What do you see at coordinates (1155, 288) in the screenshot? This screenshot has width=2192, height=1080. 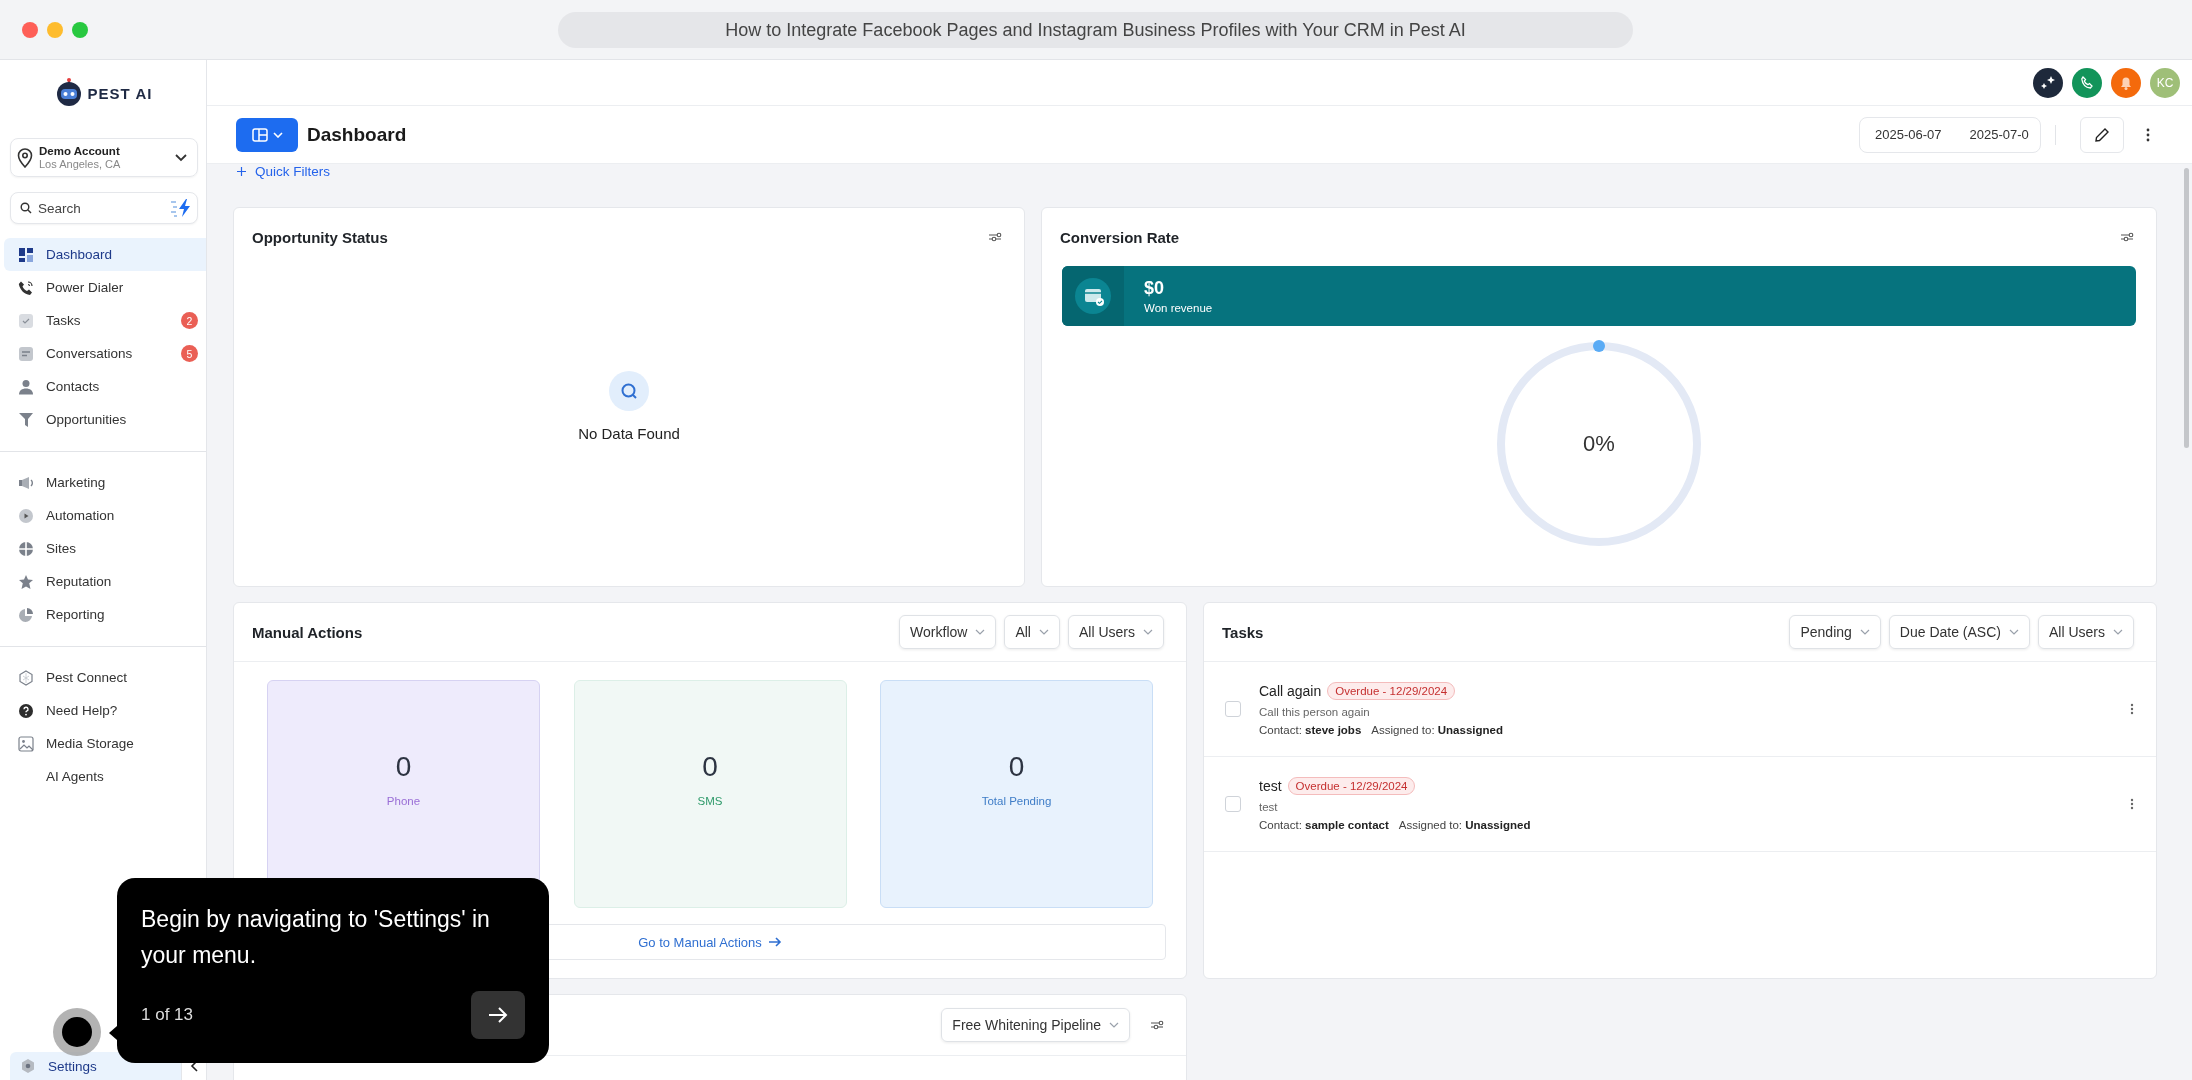 I see `revenue-value: $0` at bounding box center [1155, 288].